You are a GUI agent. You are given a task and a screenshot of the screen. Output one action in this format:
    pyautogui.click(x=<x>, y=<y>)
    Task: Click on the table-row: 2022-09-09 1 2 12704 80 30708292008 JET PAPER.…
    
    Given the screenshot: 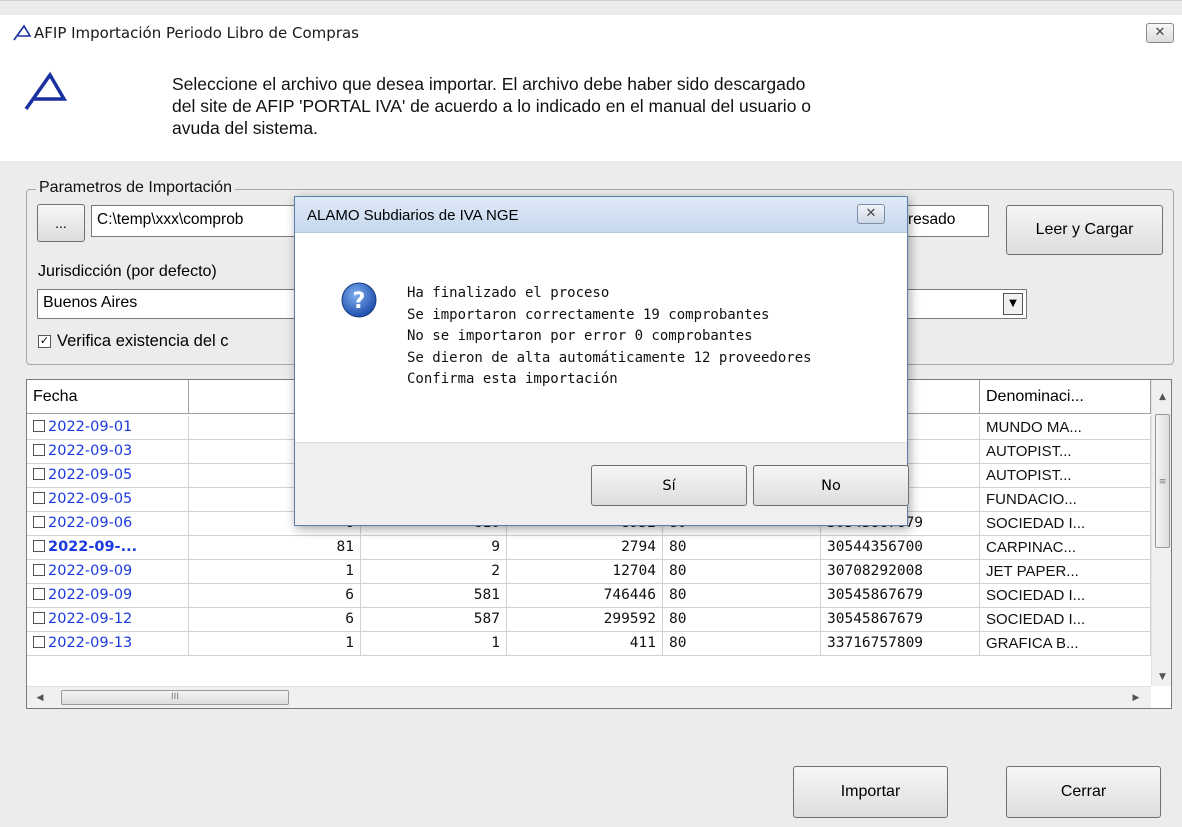 What is the action you would take?
    pyautogui.click(x=589, y=572)
    